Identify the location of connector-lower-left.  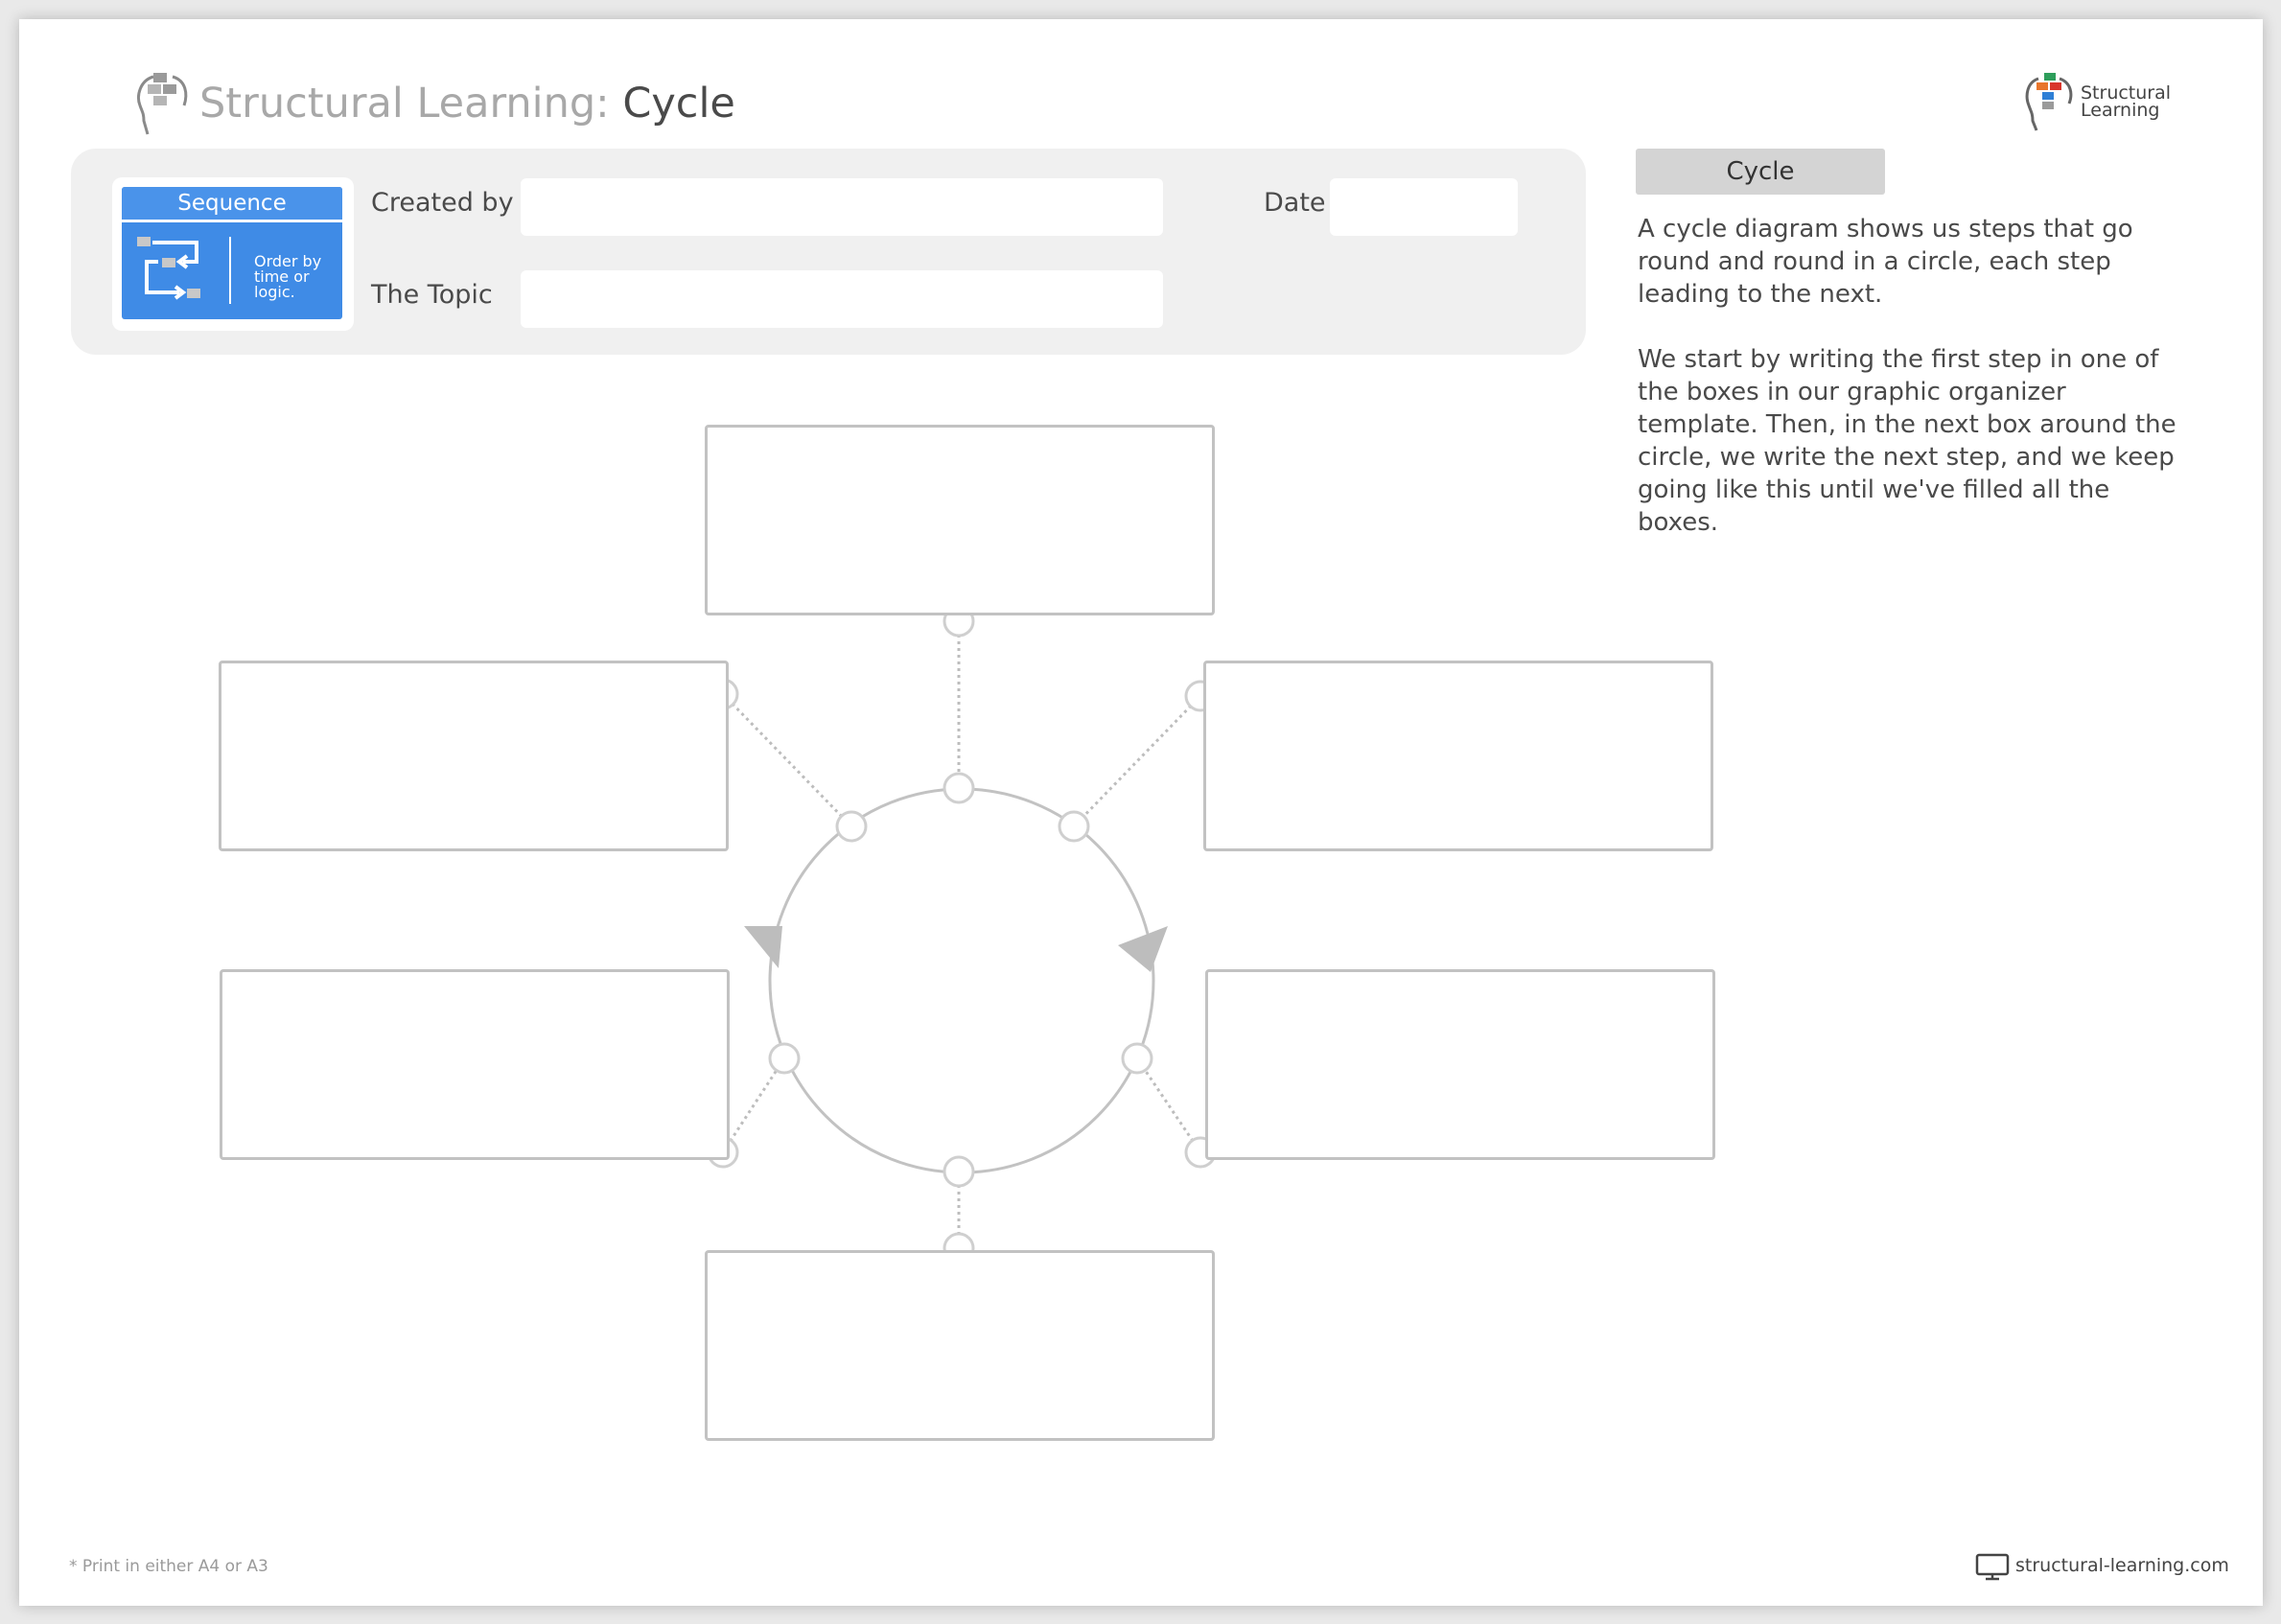
(754, 1105).